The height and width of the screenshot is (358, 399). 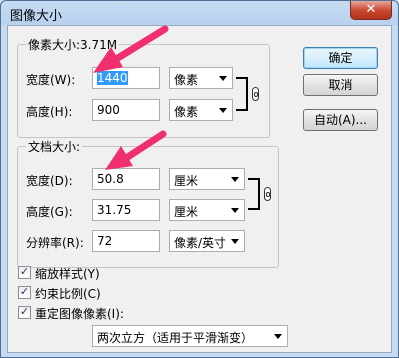 I want to click on scale-styles-checkbox: ✓, so click(x=24, y=272).